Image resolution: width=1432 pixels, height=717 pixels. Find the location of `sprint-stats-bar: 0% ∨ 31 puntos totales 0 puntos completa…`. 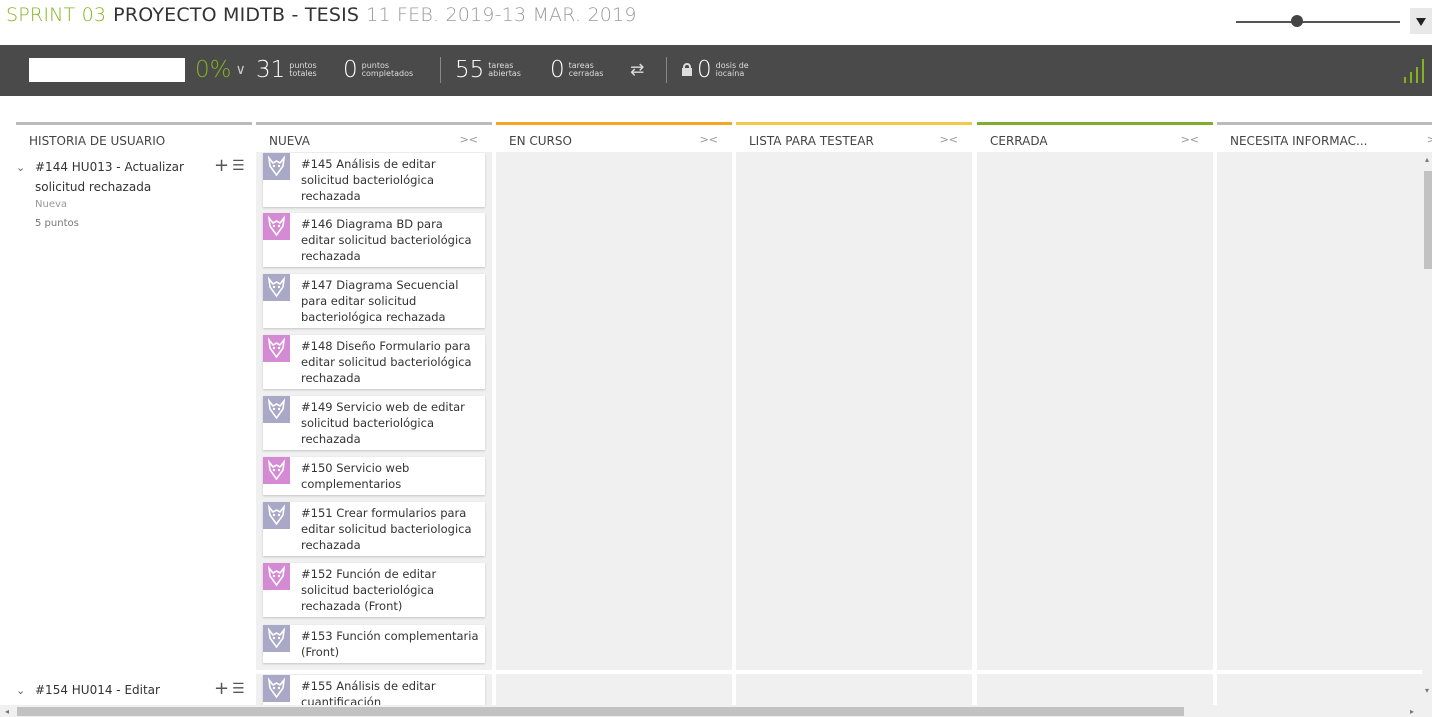

sprint-stats-bar: 0% ∨ 31 puntos totales 0 puntos completa… is located at coordinates (716, 70).